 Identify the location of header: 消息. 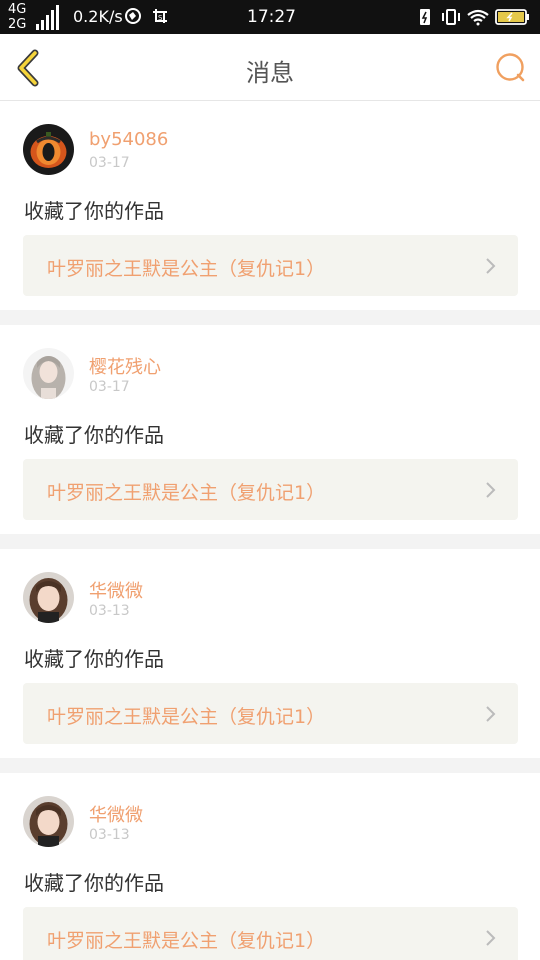
(270, 67).